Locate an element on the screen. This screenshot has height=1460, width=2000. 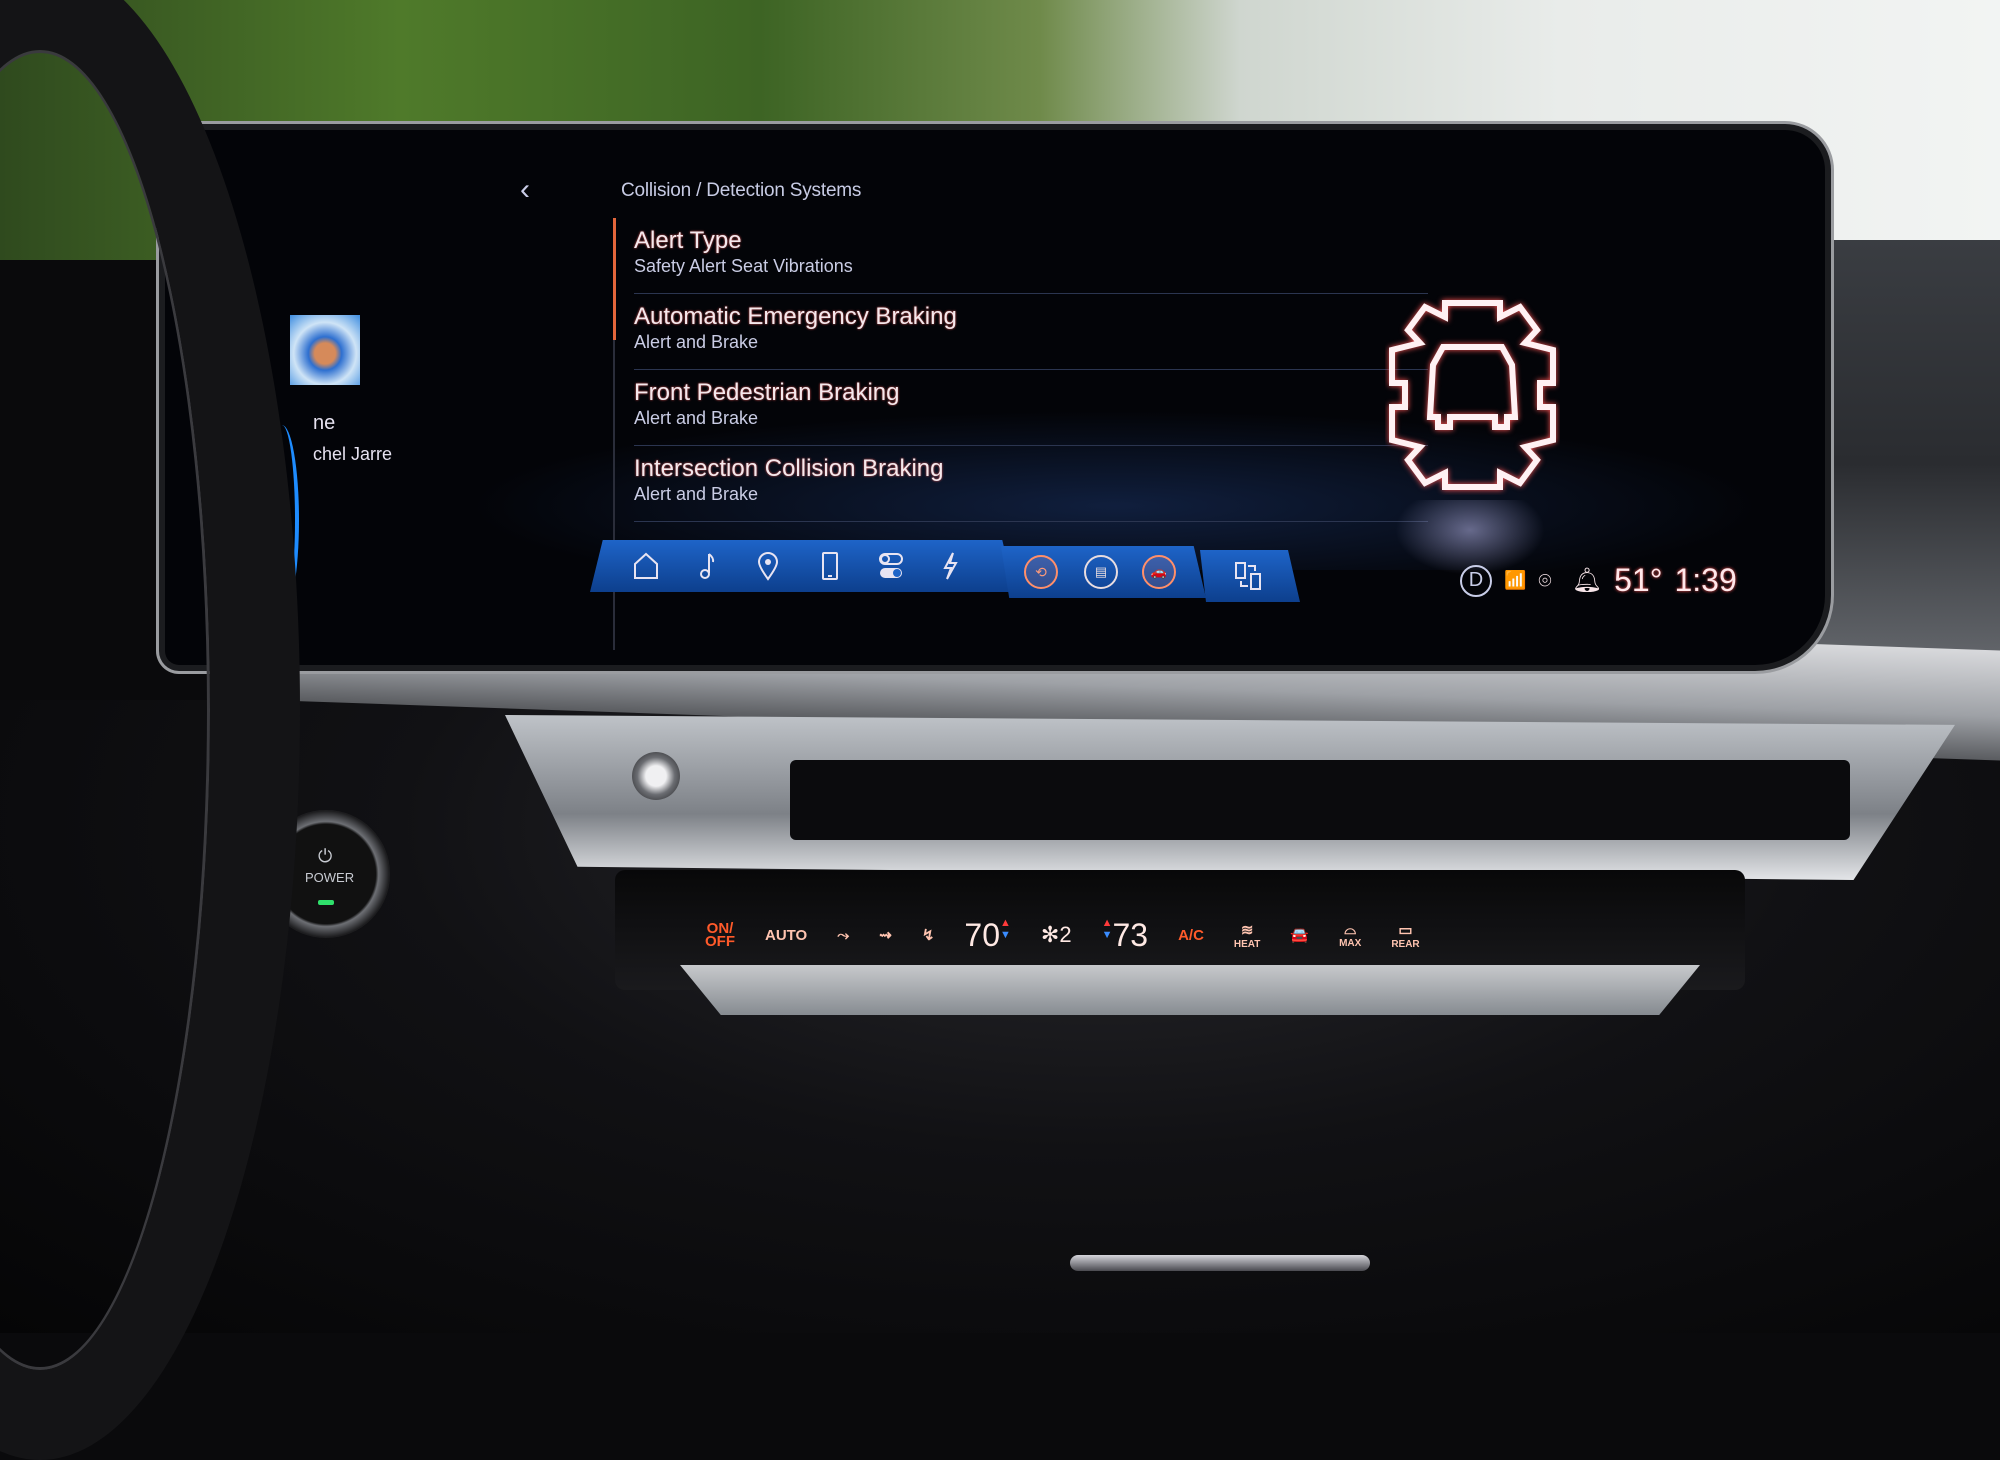
glovebox-handle is located at coordinates (1220, 1263).